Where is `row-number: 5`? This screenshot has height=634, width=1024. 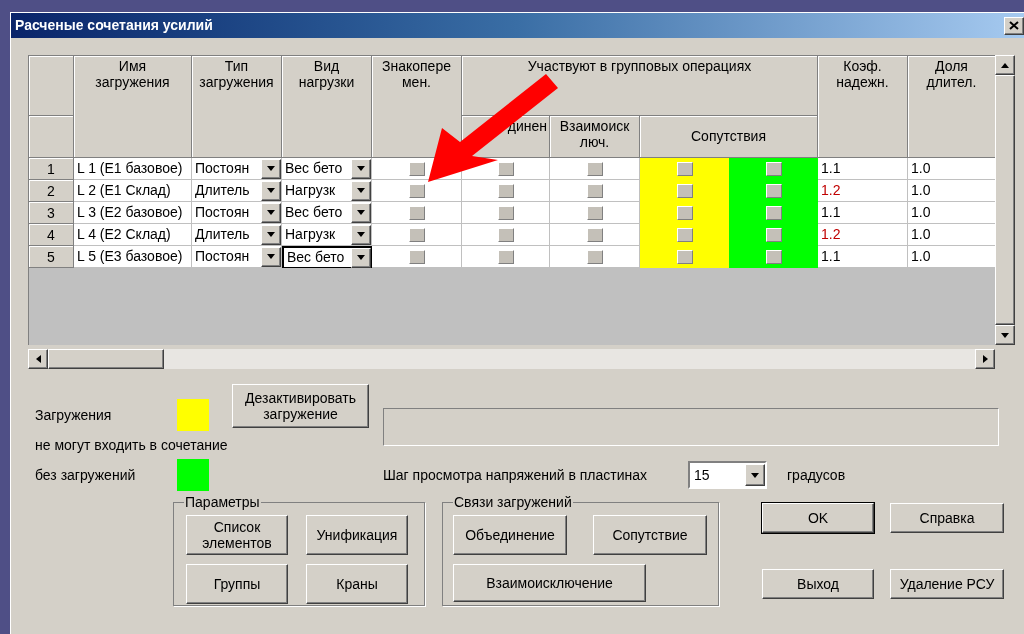
row-number: 5 is located at coordinates (51, 257).